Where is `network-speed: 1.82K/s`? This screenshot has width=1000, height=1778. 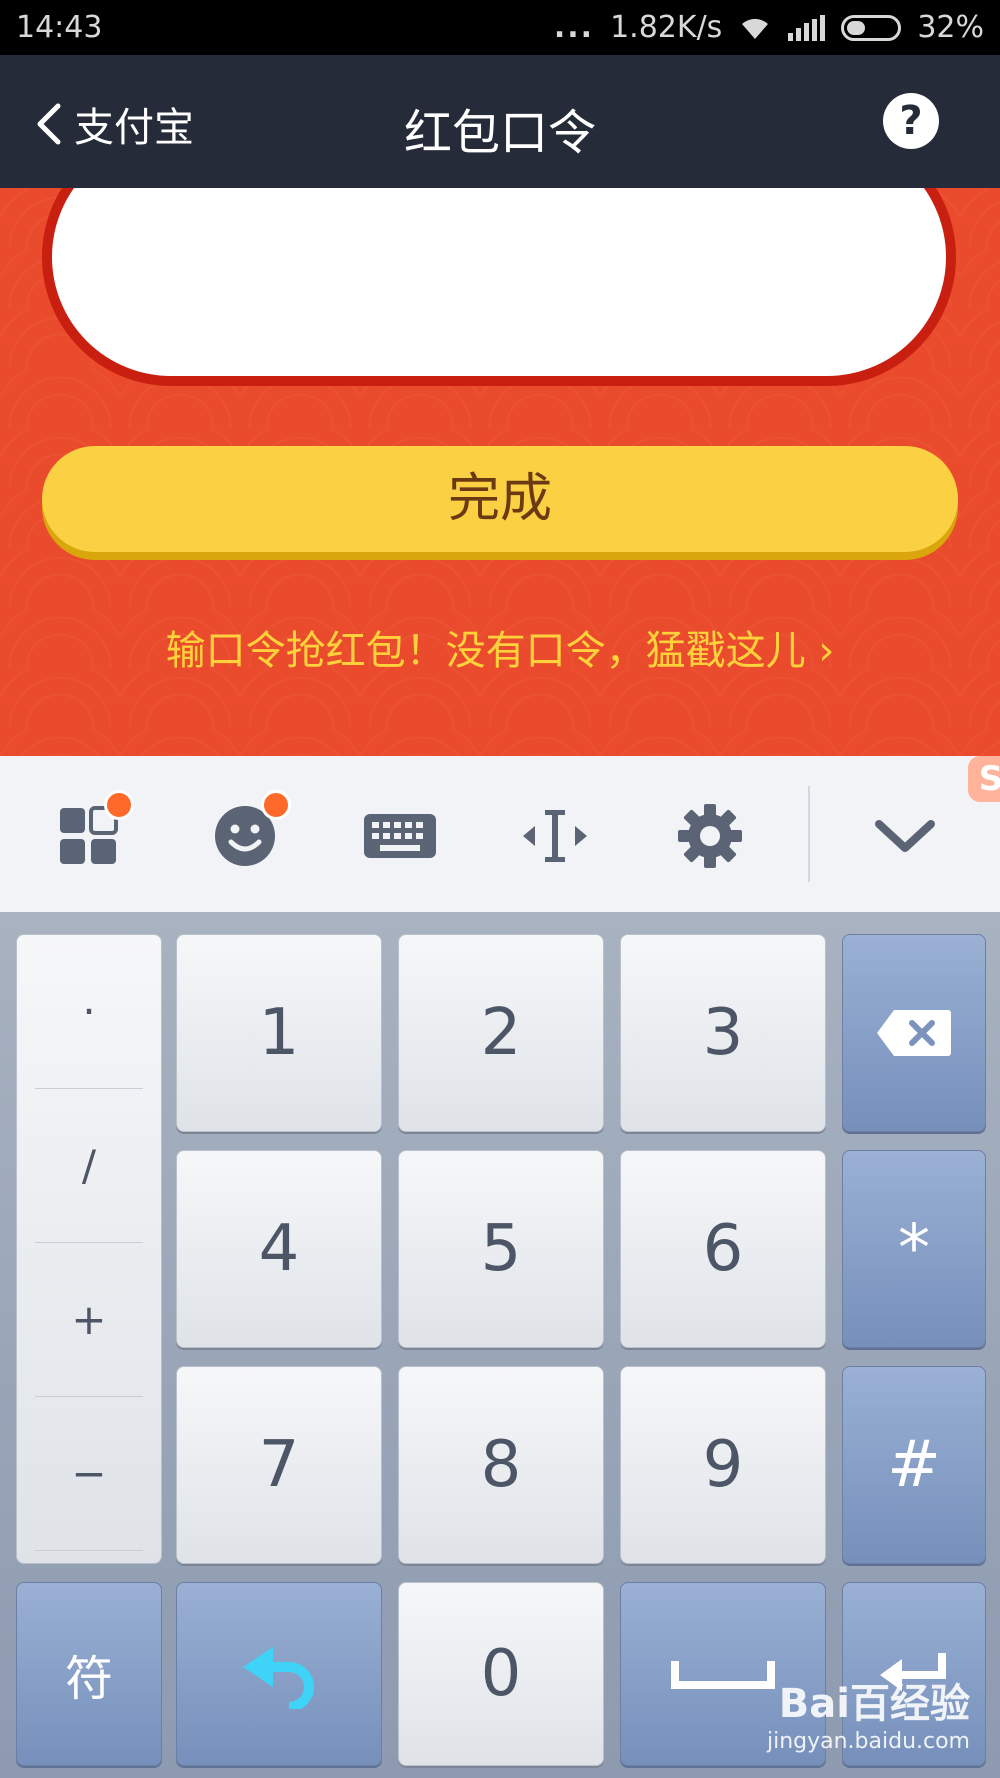
network-speed: 1.82K/s is located at coordinates (666, 27).